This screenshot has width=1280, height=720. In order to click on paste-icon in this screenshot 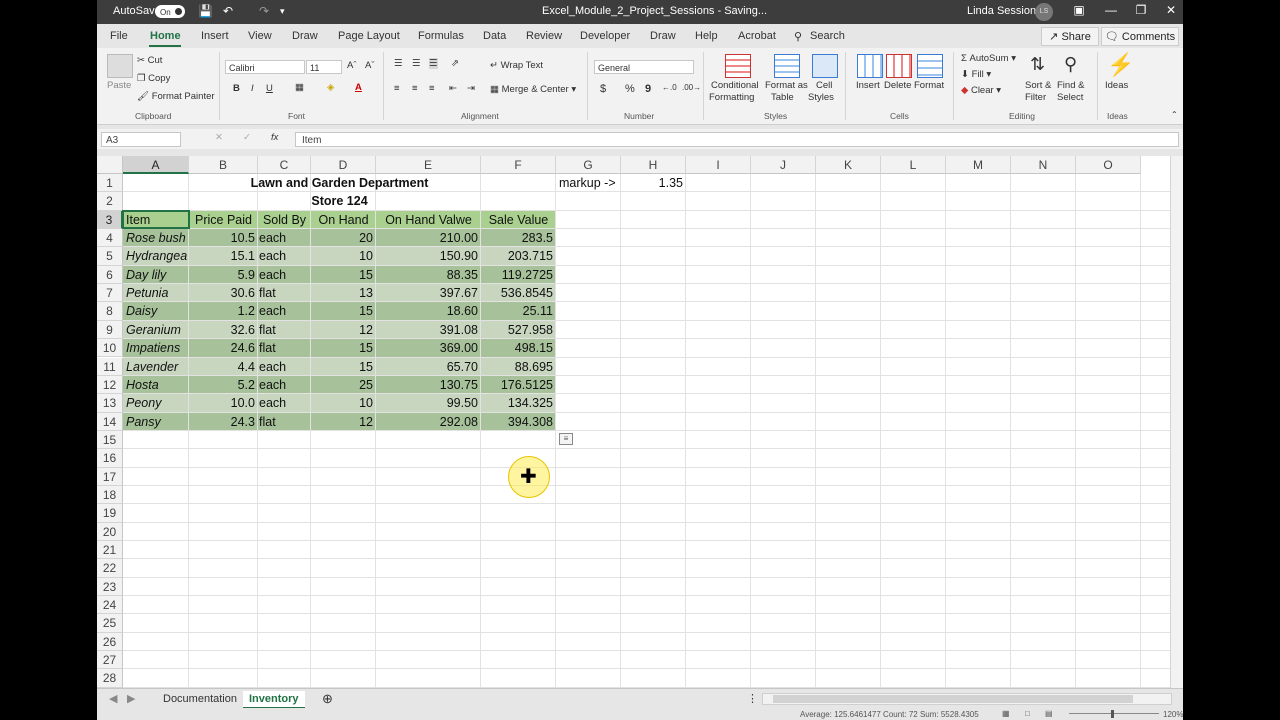, I will do `click(120, 66)`.